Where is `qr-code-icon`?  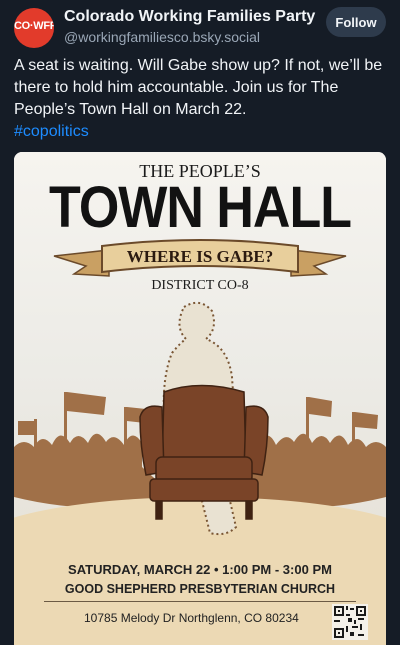 qr-code-icon is located at coordinates (350, 622).